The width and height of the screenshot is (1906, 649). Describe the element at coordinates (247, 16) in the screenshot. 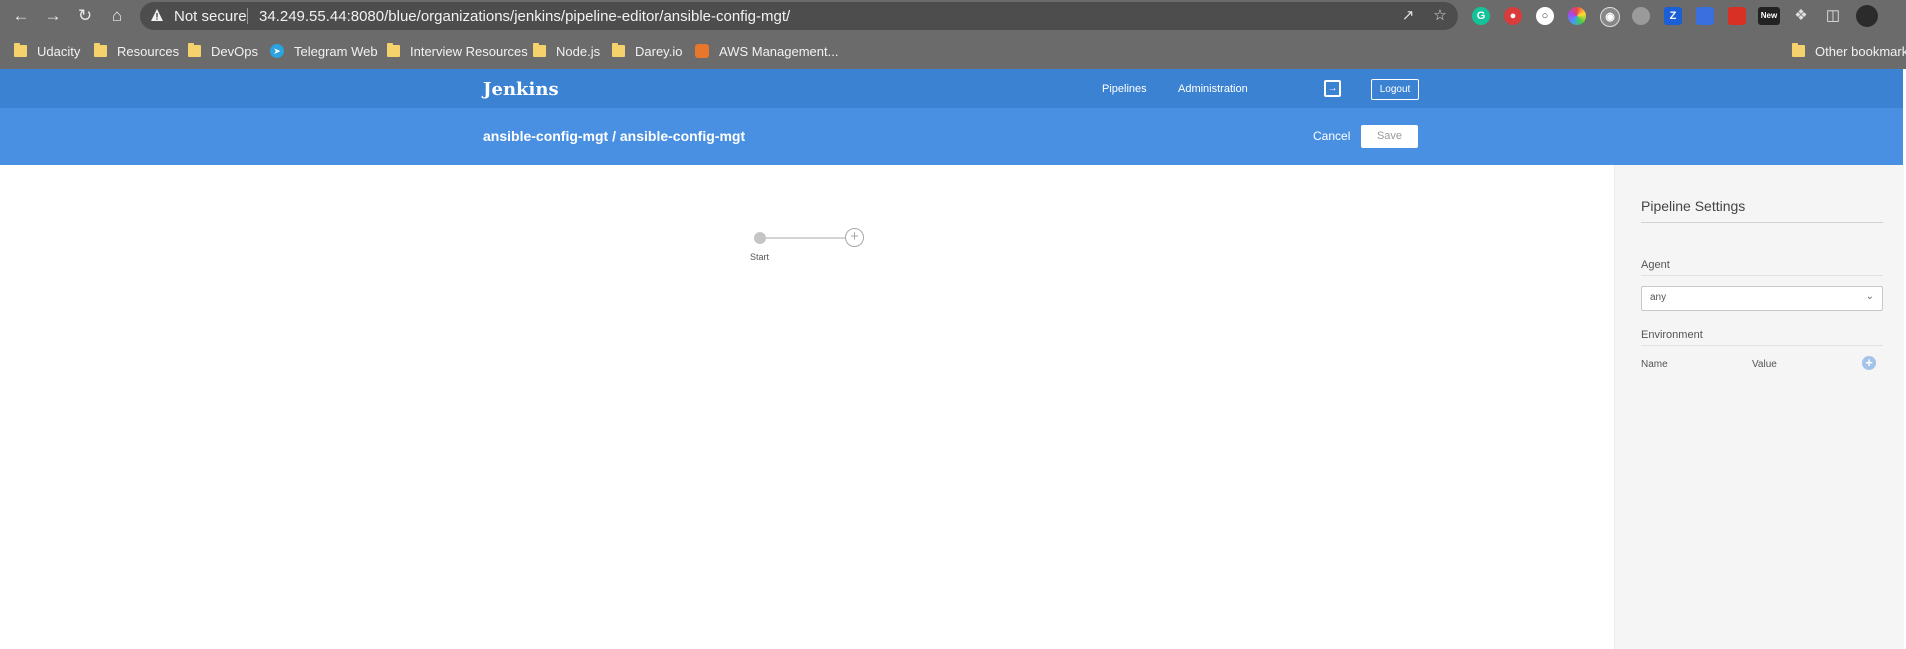

I see `address-divider` at that location.